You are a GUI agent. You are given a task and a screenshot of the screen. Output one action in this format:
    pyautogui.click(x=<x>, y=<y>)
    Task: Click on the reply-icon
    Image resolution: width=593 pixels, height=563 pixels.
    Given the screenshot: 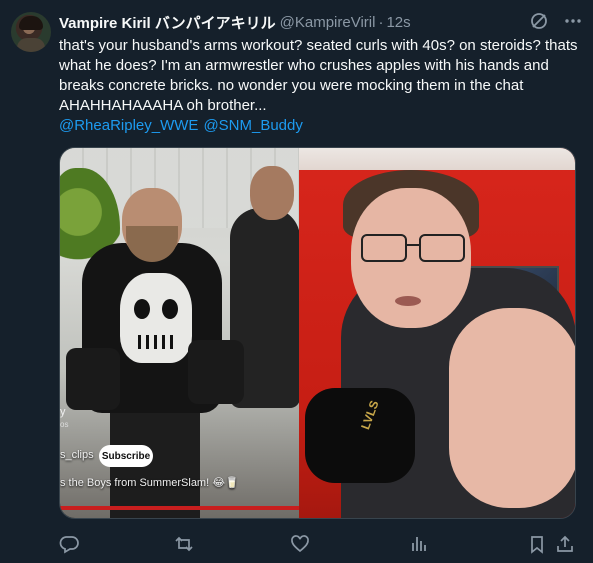 What is the action you would take?
    pyautogui.click(x=69, y=544)
    